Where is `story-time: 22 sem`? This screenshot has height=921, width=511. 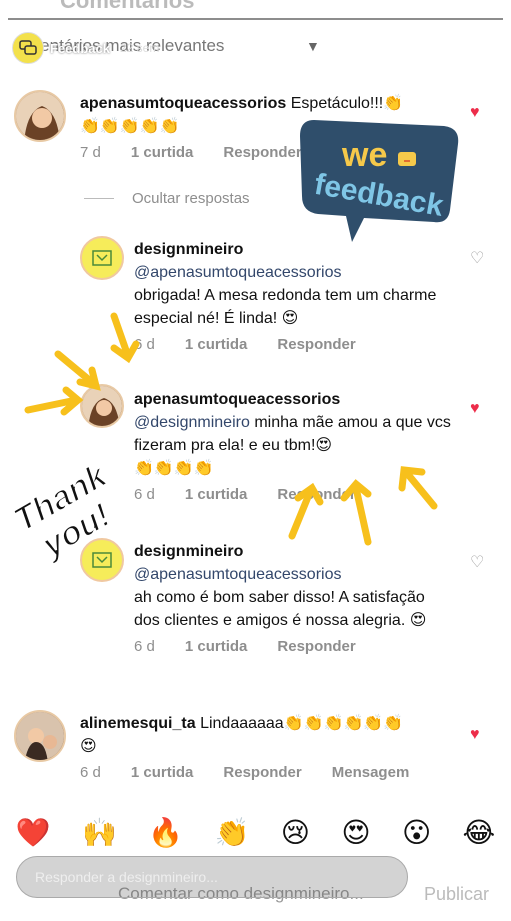
story-time: 22 sem is located at coordinates (139, 48).